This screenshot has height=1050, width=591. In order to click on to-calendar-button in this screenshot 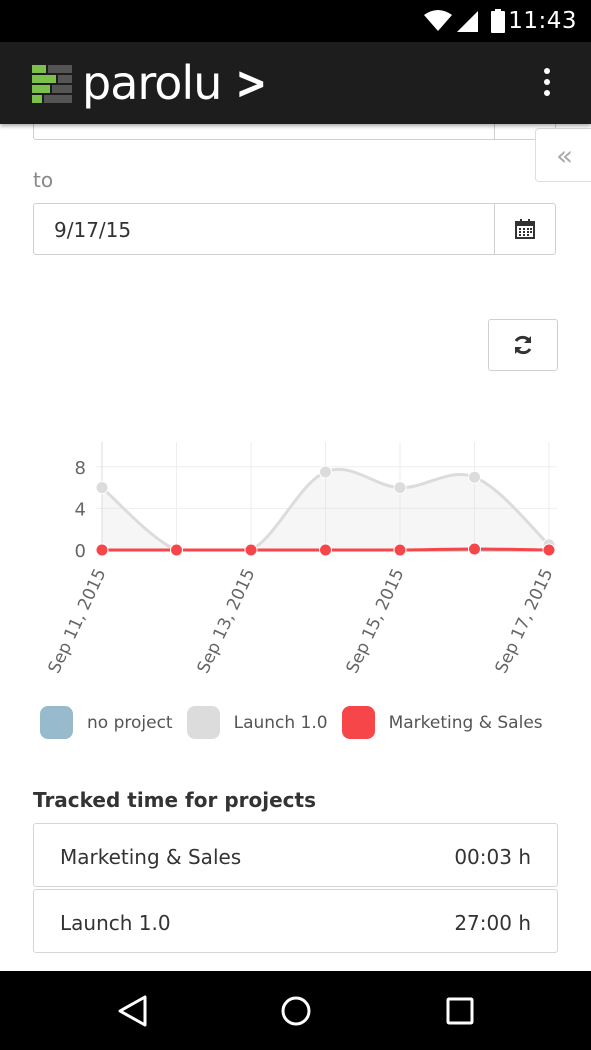, I will do `click(524, 229)`.